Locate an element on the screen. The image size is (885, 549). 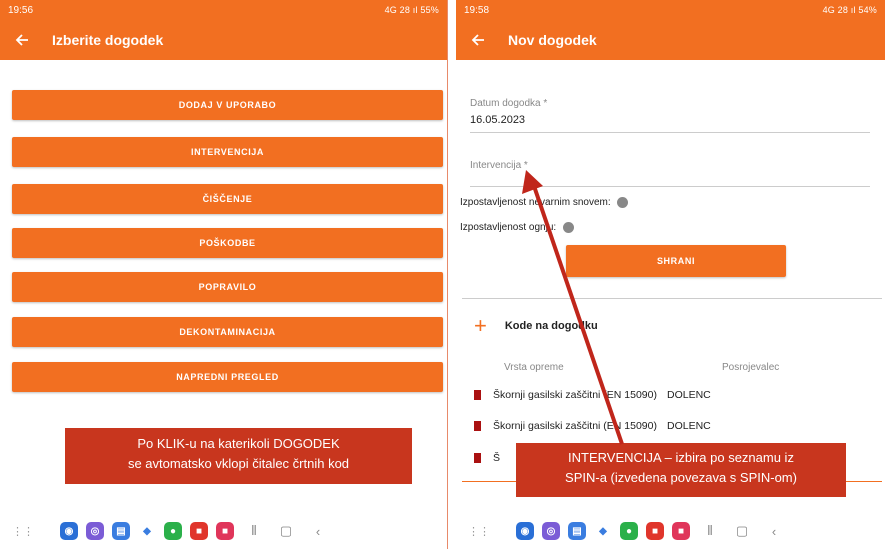
callout-line-2: se avtomatsko vklopi čitalec črtnih kod is located at coordinates (238, 463).